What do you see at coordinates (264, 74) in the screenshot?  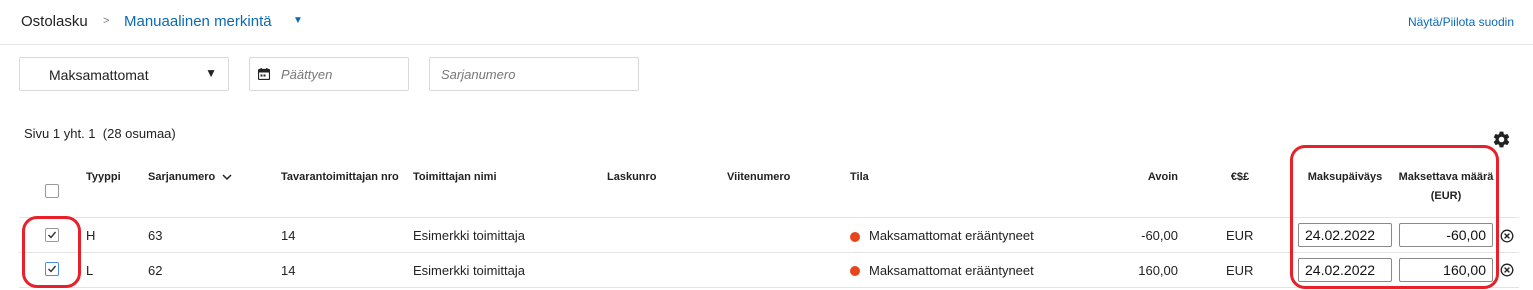 I see `calendar-icon` at bounding box center [264, 74].